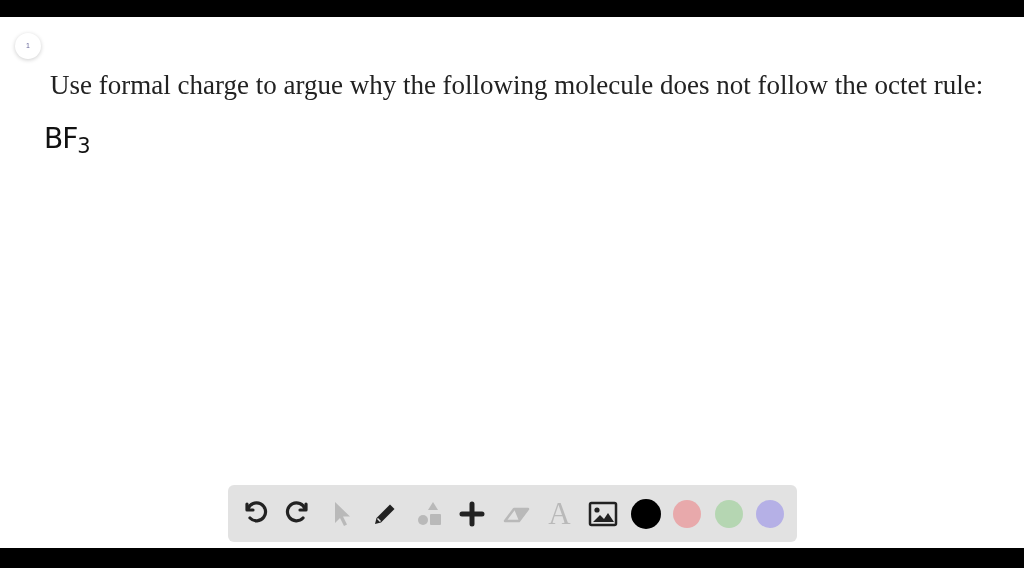  Describe the element at coordinates (517, 85) in the screenshot. I see `question-text: Use formal charge to argue why the following molecule does not follow the octet rule:` at that location.